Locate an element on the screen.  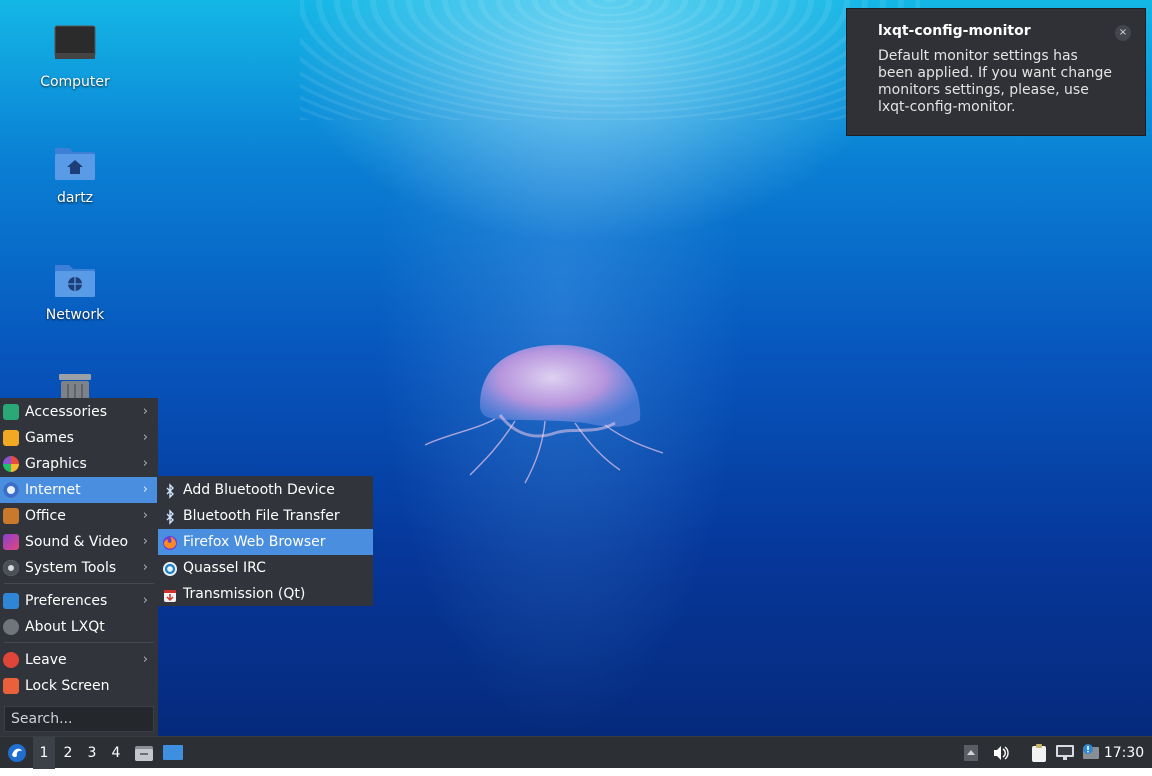
desktop-icon-network: Network is located at coordinates (75, 289).